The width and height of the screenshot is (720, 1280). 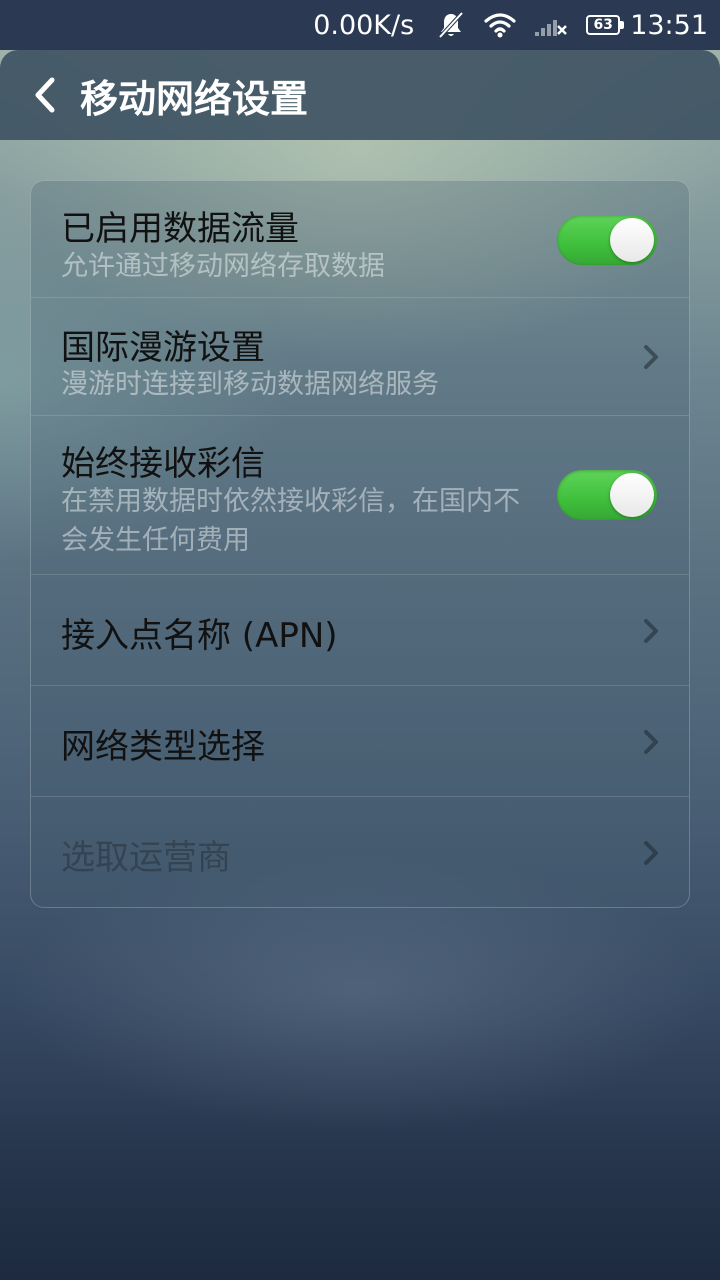 I want to click on setting-row-mms: 始终接收彩信 在禁用数据时依然接收彩信，在国内不会发生任何费用, so click(x=360, y=495).